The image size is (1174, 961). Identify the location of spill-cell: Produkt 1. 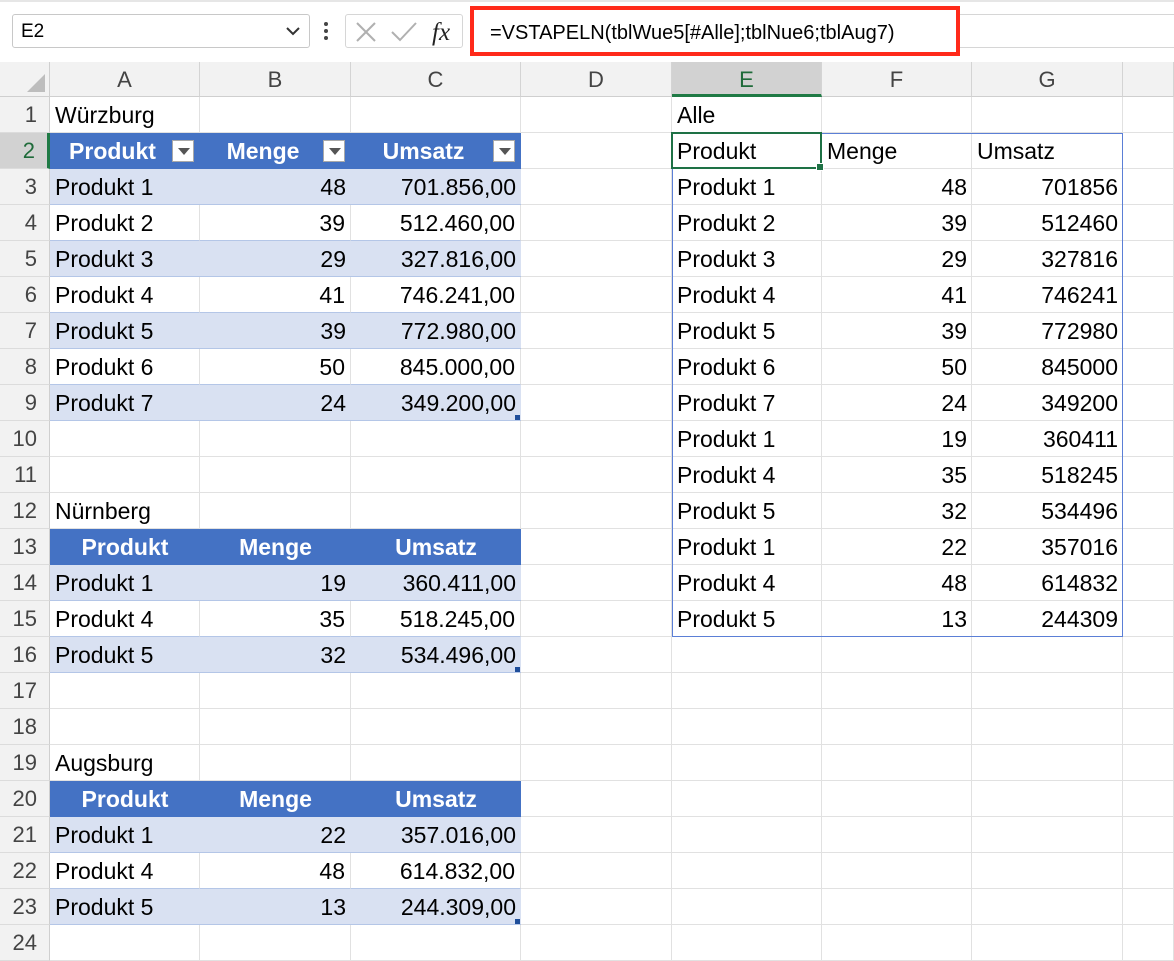
(747, 547).